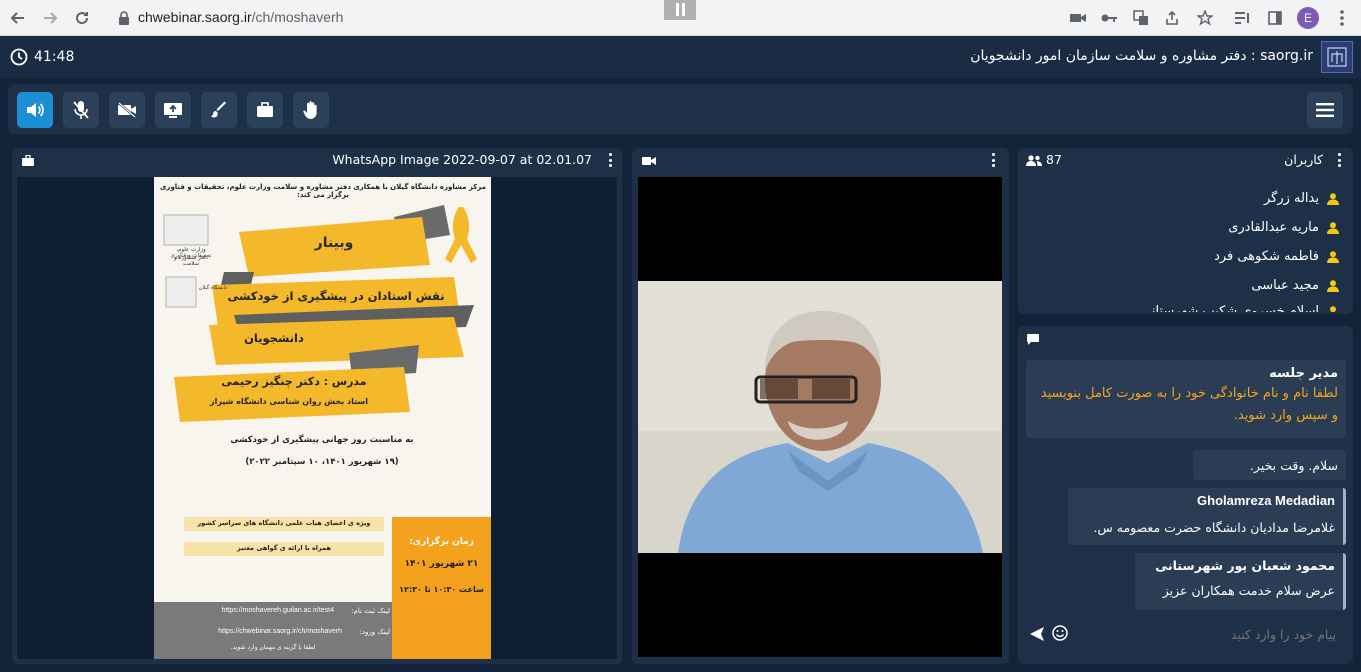 The image size is (1361, 672). I want to click on more-menu-icon, so click(1342, 18).